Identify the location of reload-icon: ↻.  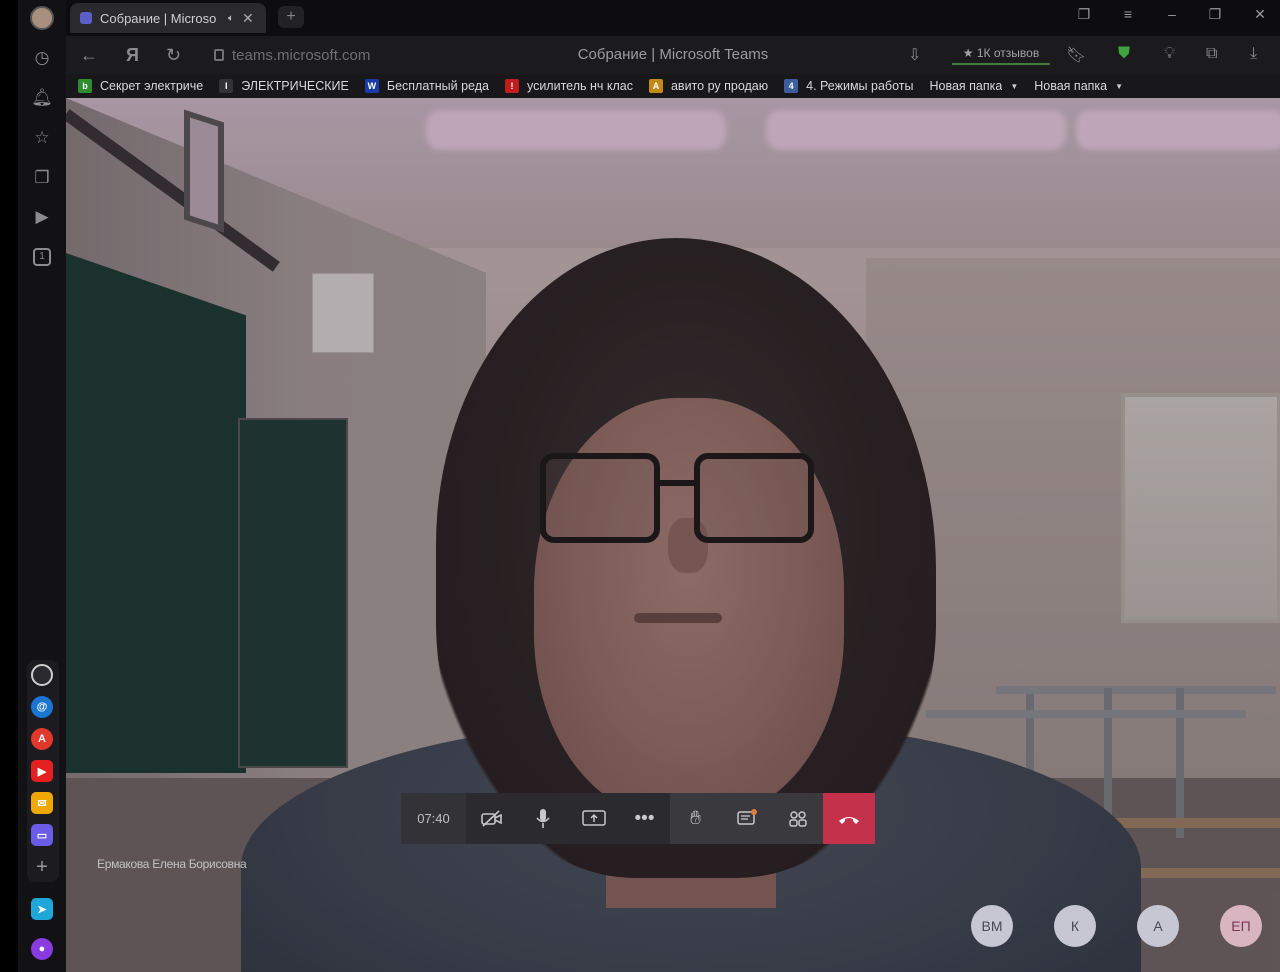
(173, 55).